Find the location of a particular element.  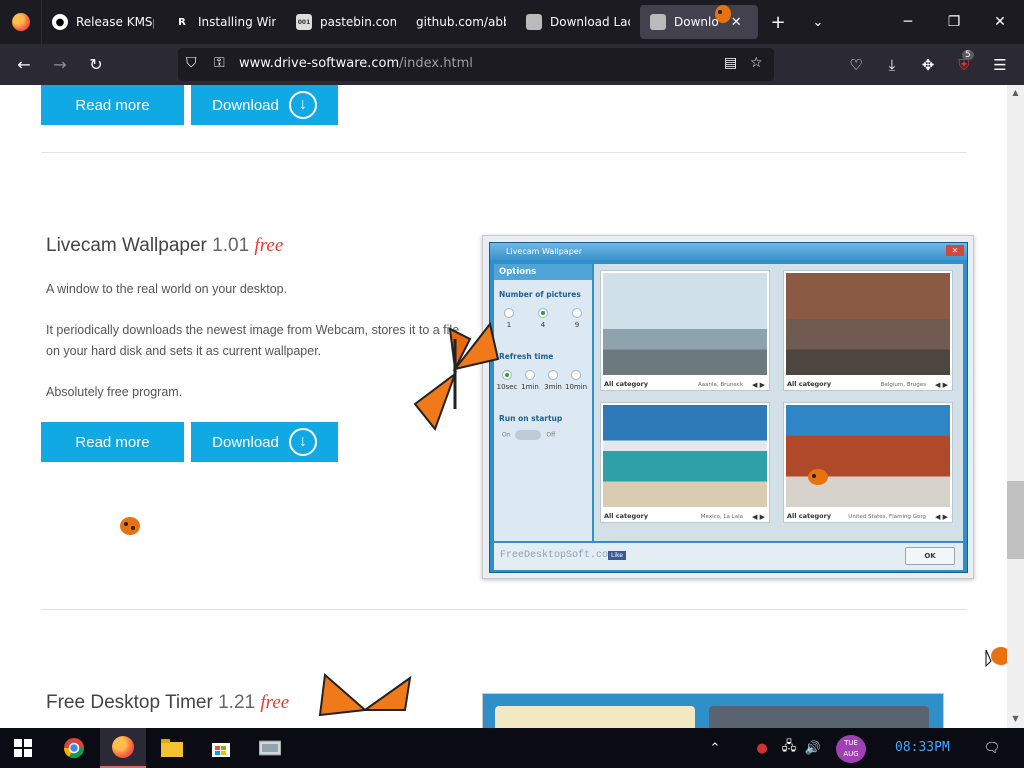

maximize-button: ❐ is located at coordinates (954, 22).